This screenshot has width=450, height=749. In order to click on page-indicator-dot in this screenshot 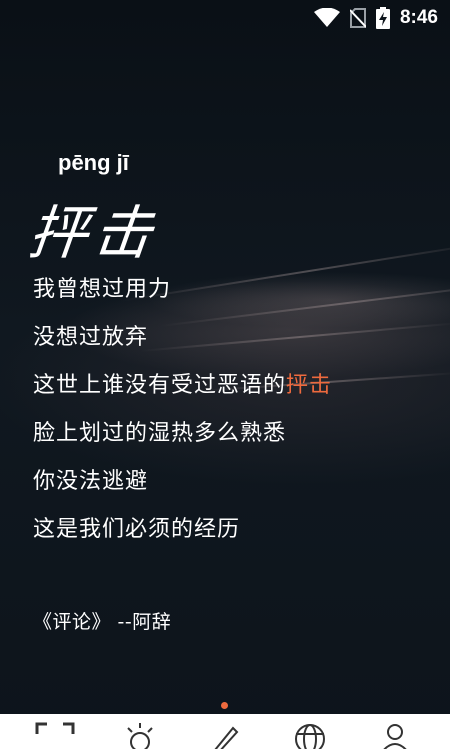, I will do `click(224, 705)`.